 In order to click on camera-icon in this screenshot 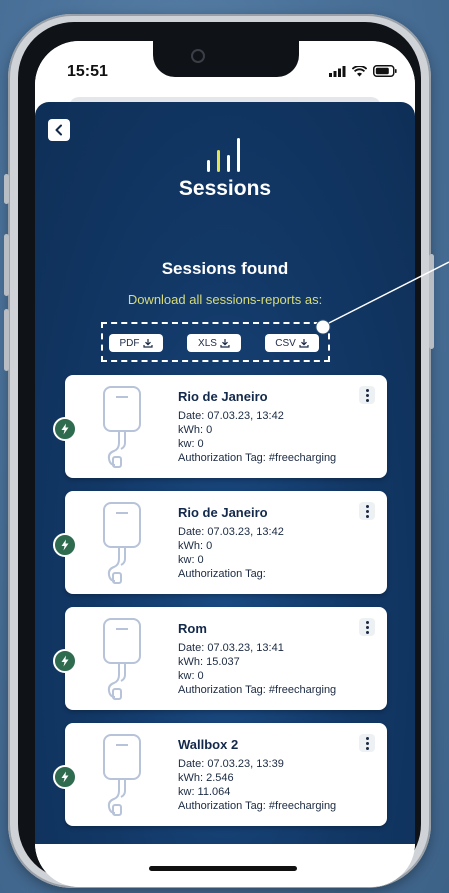, I will do `click(198, 56)`.